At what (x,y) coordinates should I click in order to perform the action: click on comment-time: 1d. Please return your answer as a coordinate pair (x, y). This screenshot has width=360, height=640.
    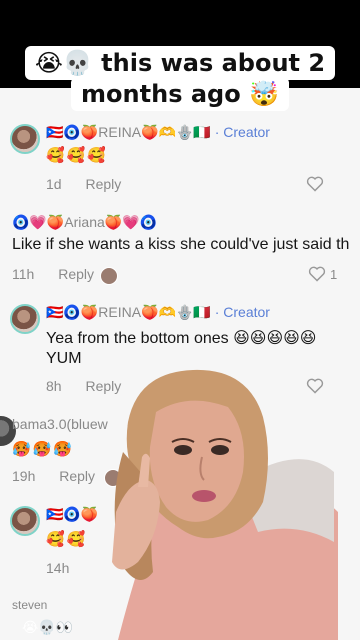
    Looking at the image, I should click on (54, 184).